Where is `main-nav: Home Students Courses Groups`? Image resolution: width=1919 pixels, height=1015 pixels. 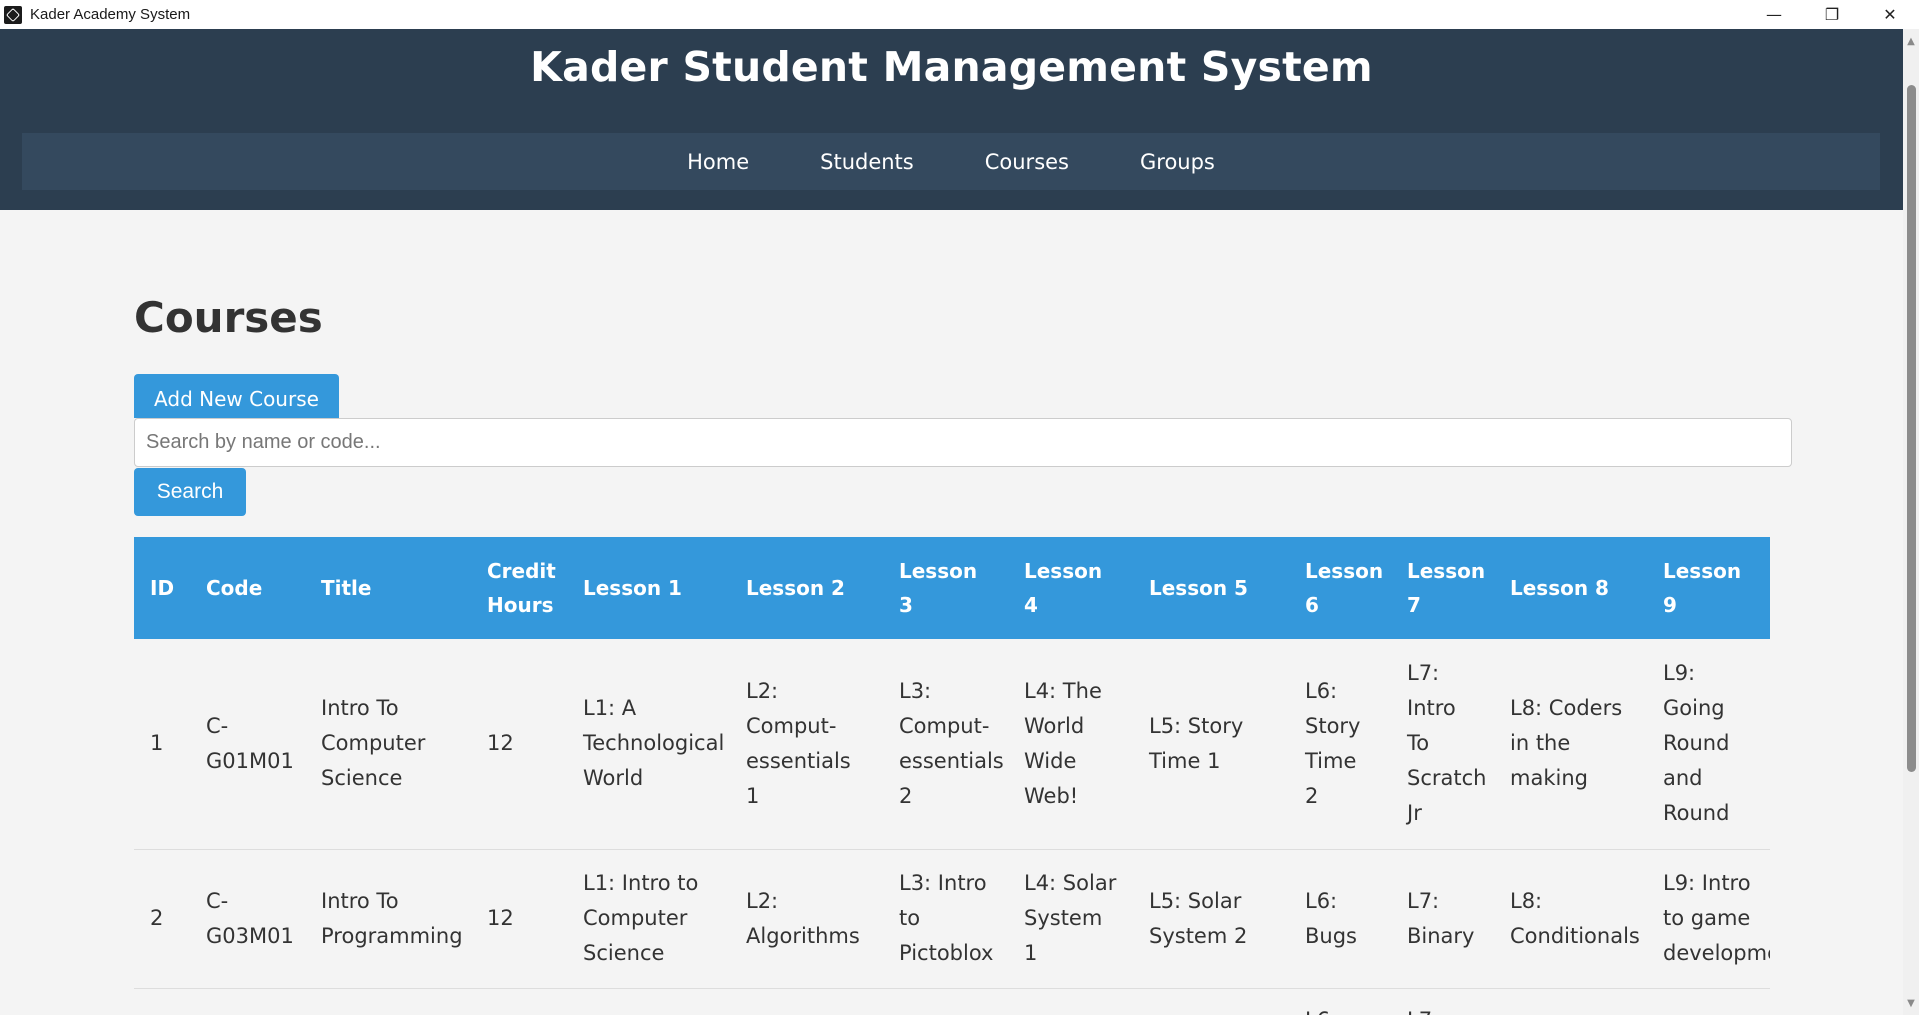
main-nav: Home Students Courses Groups is located at coordinates (951, 161).